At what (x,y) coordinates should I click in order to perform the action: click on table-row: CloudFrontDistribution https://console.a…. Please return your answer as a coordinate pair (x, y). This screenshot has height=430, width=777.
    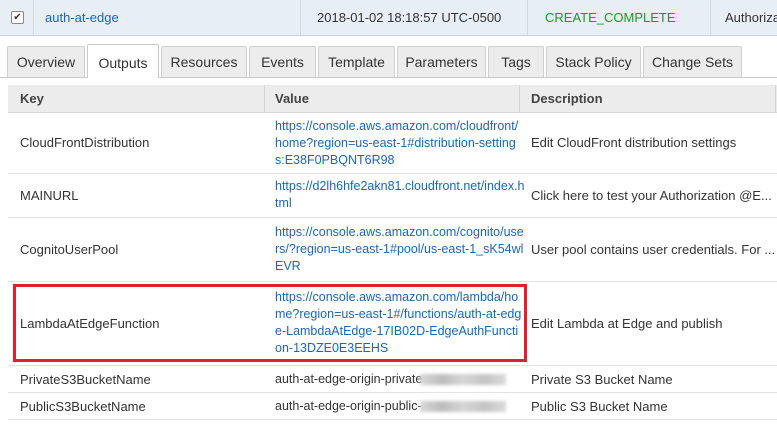
    Looking at the image, I should click on (392, 143).